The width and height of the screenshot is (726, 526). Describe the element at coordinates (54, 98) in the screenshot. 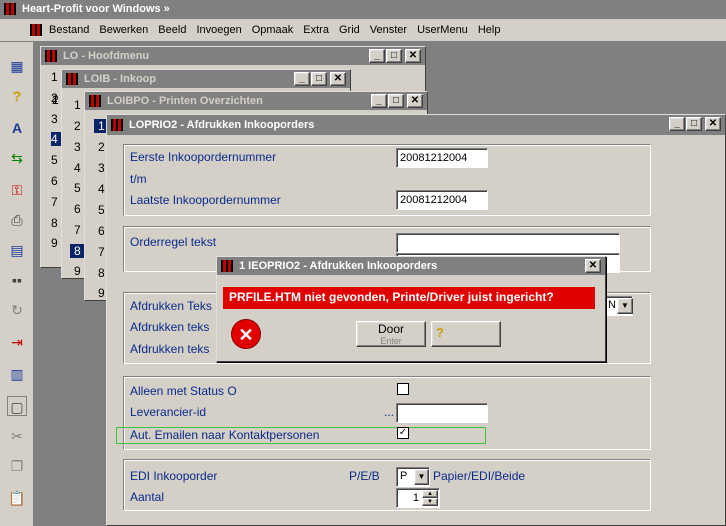

I see `lo-item-2: 2` at that location.